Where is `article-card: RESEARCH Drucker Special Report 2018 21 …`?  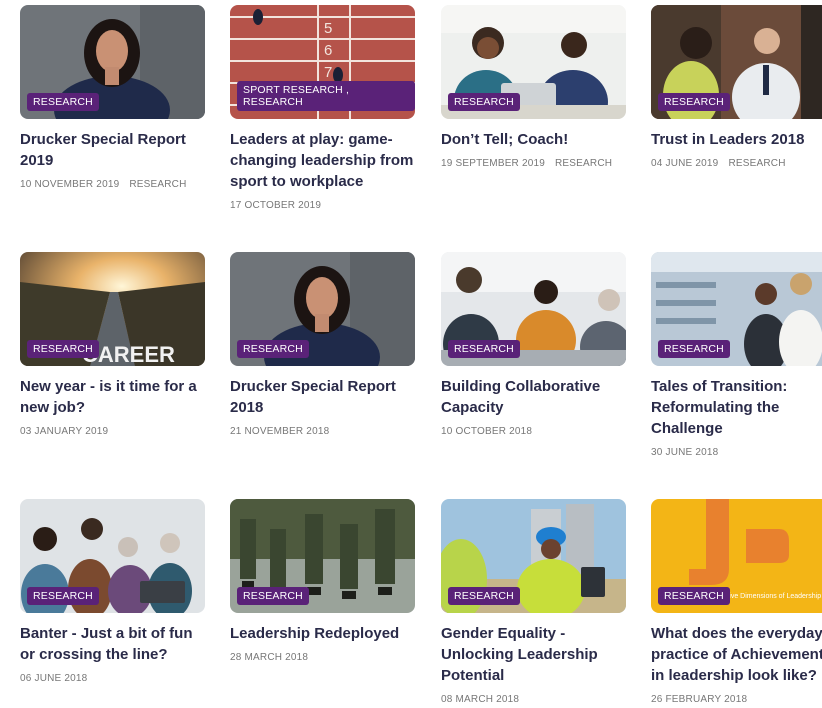 article-card: RESEARCH Drucker Special Report 2018 21 … is located at coordinates (322, 344).